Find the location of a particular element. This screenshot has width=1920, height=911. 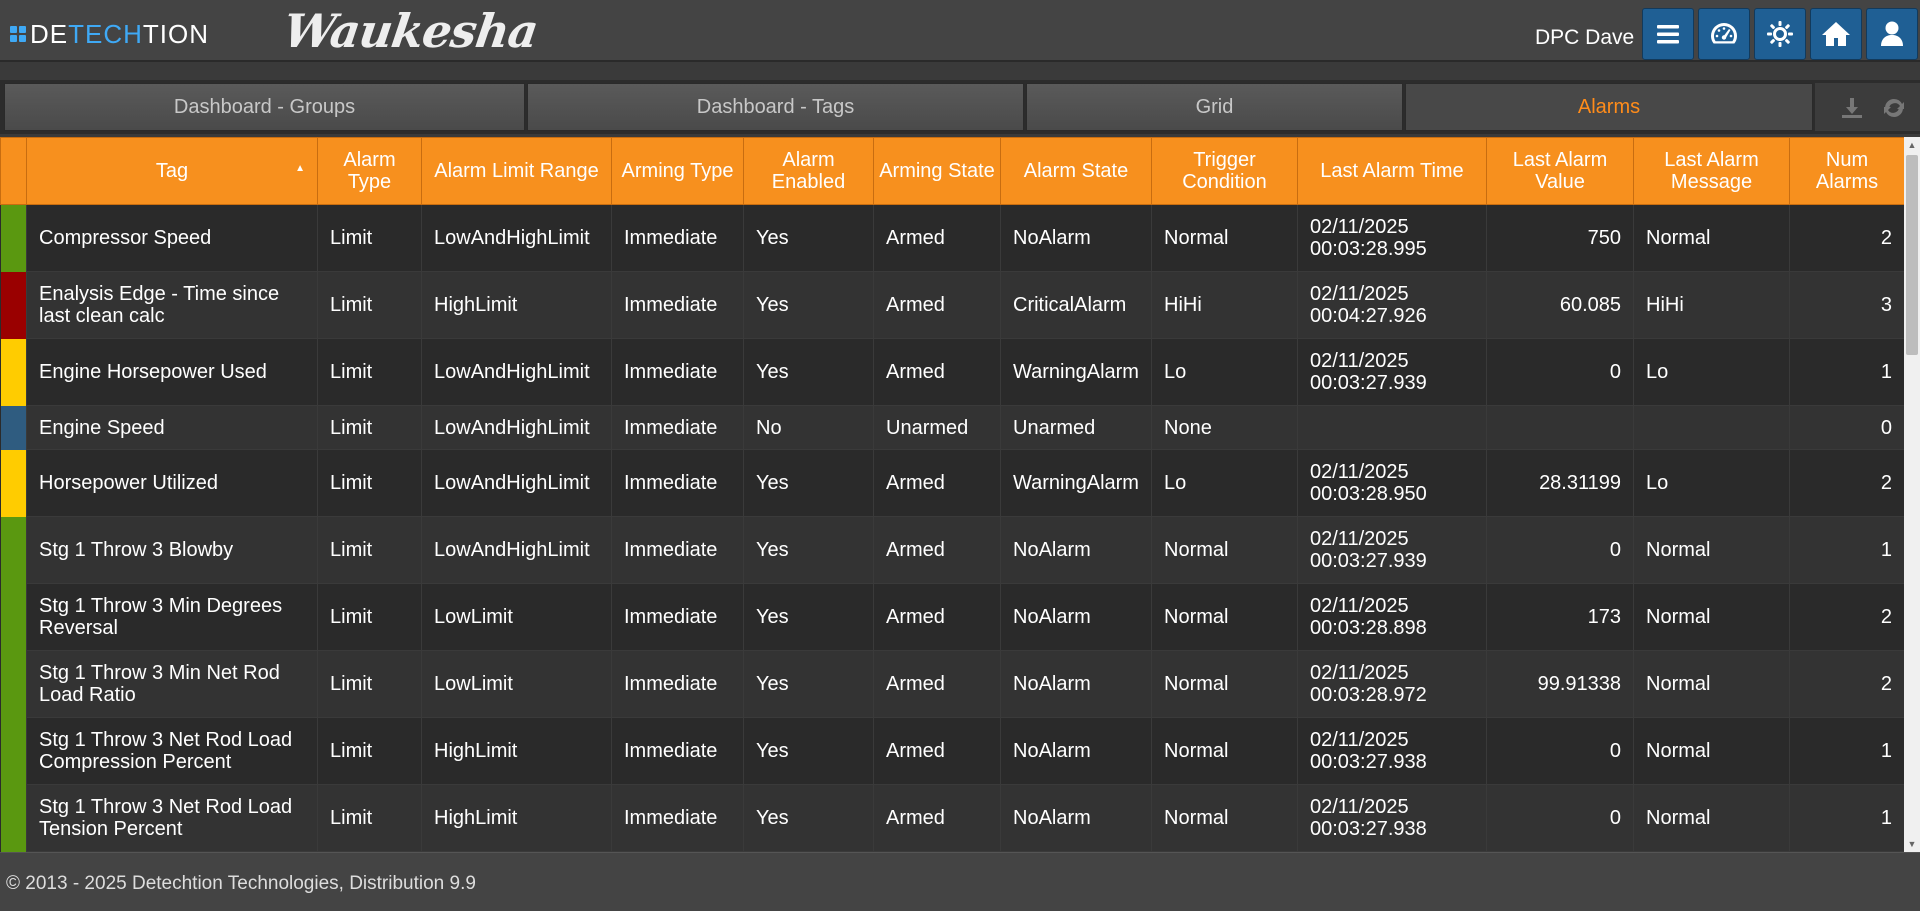

cell-alarm-state: WarningAlarm is located at coordinates (1076, 483).